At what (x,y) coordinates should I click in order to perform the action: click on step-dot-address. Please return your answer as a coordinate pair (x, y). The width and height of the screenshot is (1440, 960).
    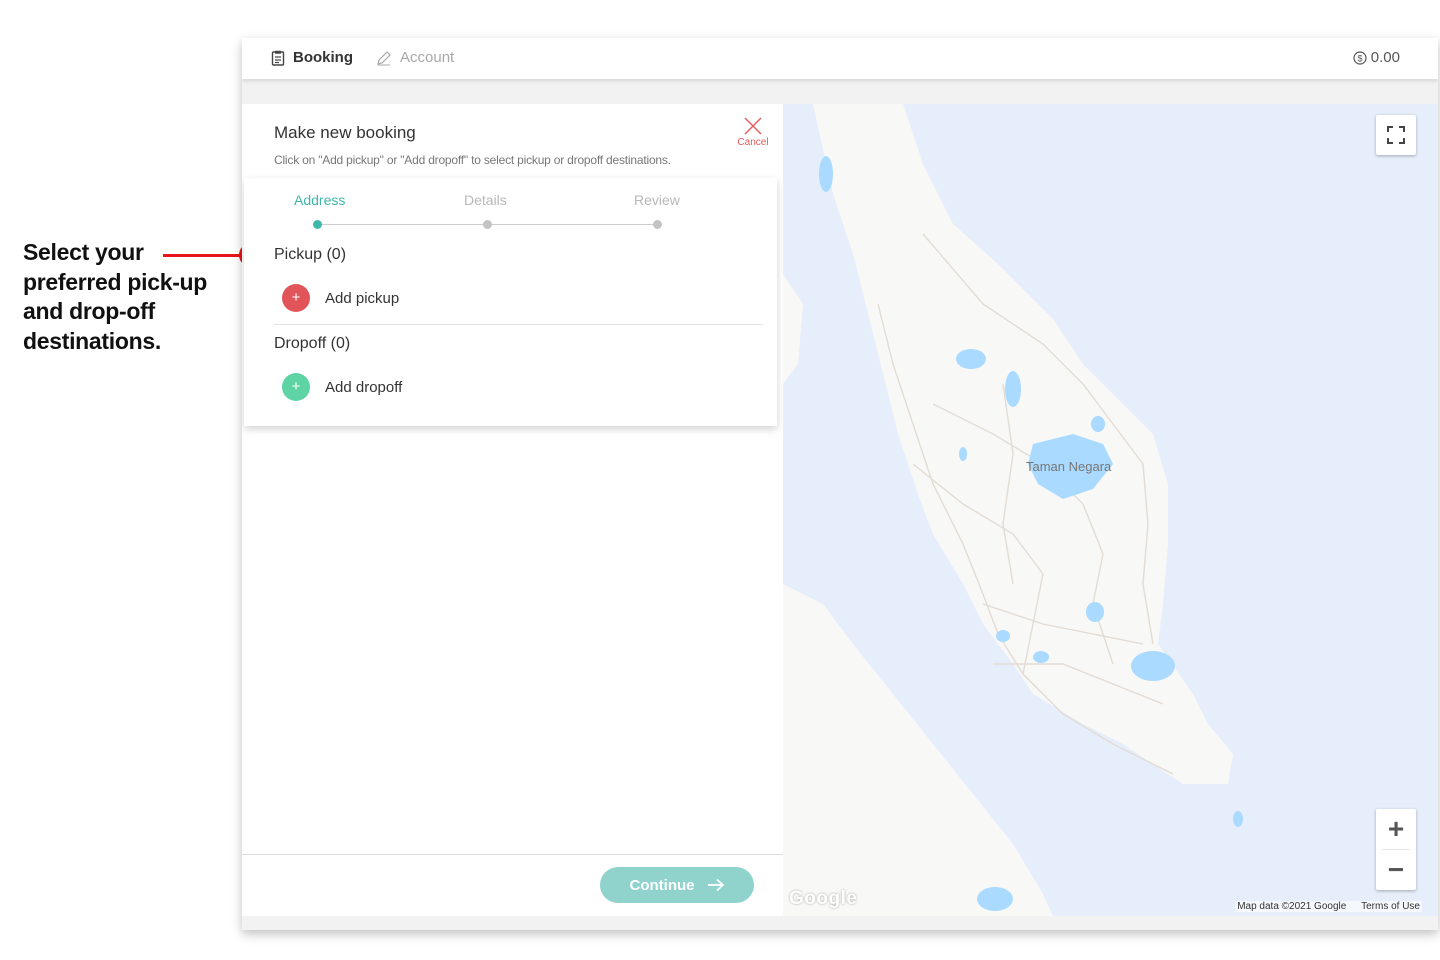
    Looking at the image, I should click on (317, 224).